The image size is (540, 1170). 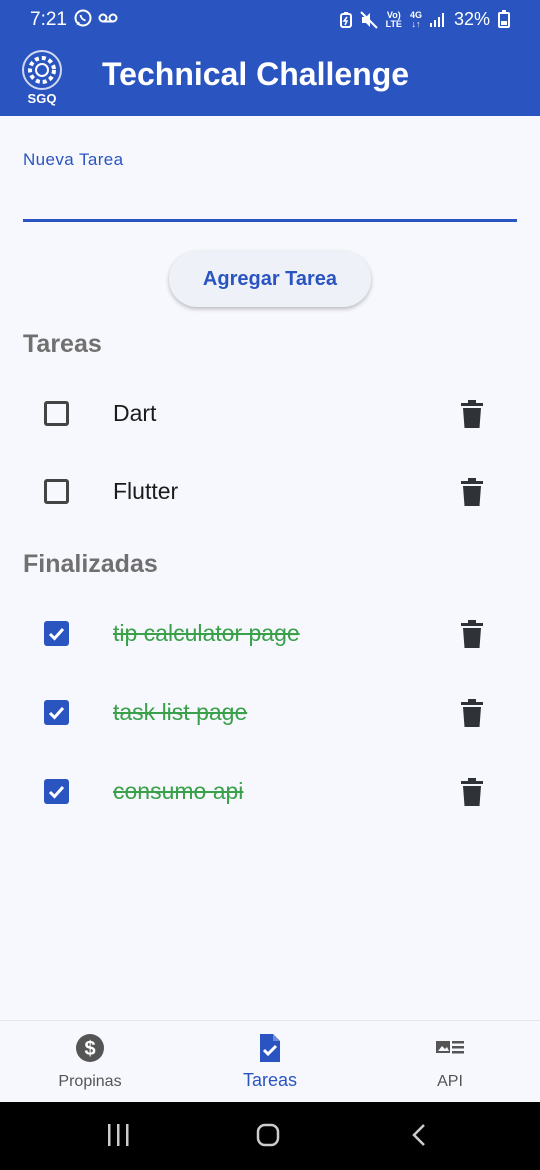 I want to click on task-label: task list page, so click(x=180, y=712).